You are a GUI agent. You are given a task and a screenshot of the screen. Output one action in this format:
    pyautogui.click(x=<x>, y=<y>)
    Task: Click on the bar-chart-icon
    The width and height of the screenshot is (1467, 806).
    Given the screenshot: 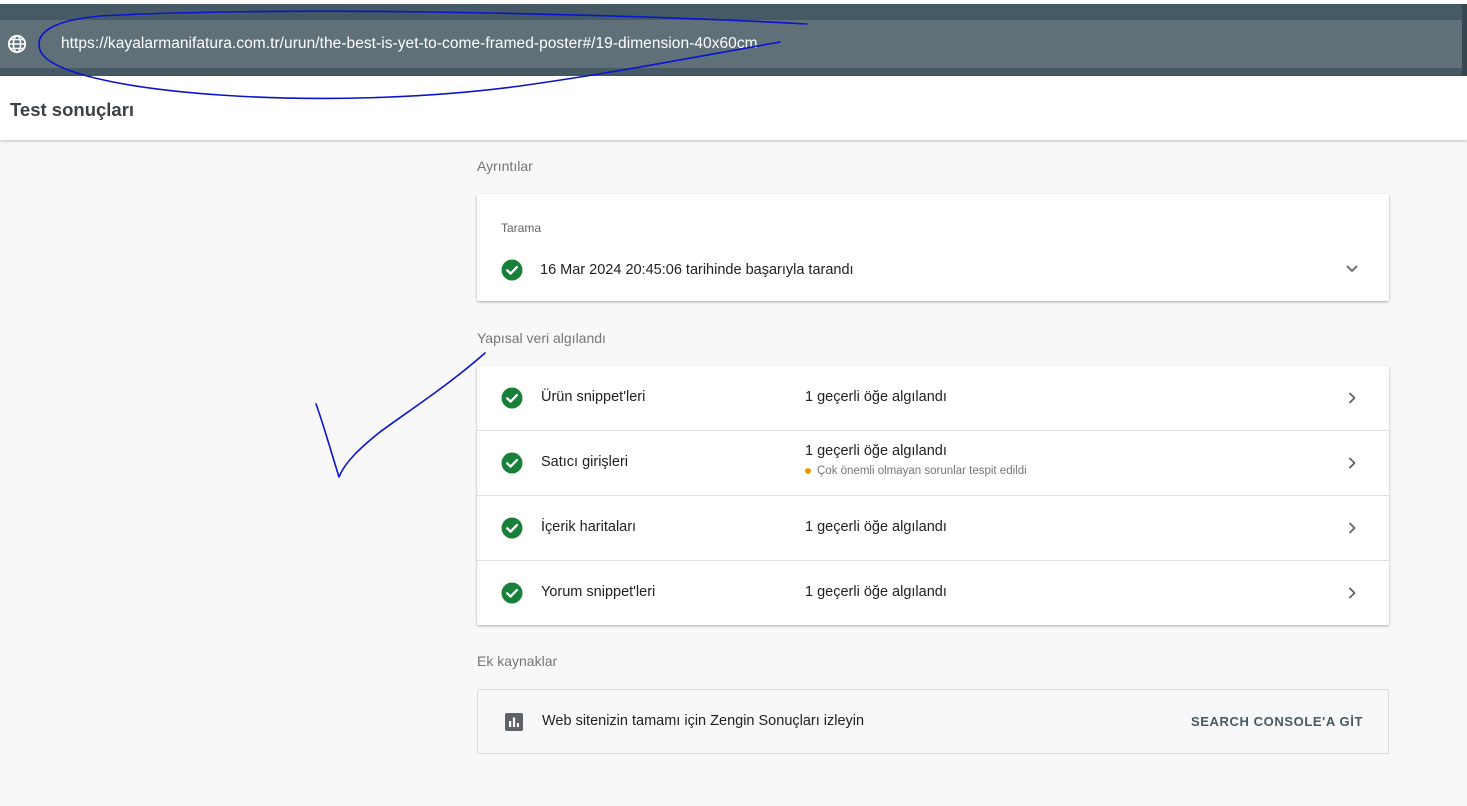 What is the action you would take?
    pyautogui.click(x=514, y=722)
    